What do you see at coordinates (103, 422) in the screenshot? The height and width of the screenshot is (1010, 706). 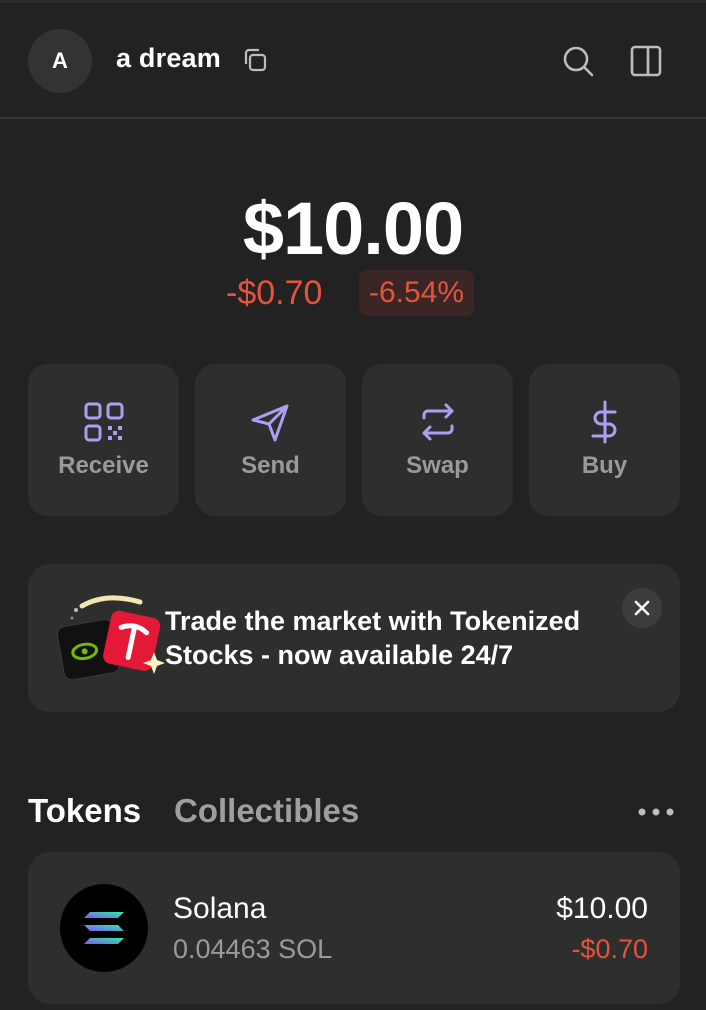 I see `qr-code-icon` at bounding box center [103, 422].